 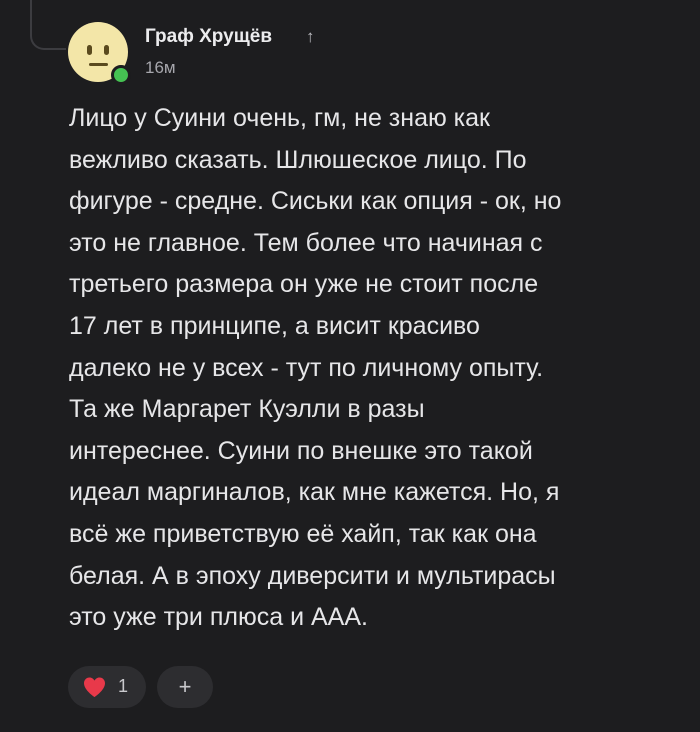 What do you see at coordinates (312, 575) in the screenshot?
I see `comment-text-line: белая. А в эпоху диверсити и мультирасы` at bounding box center [312, 575].